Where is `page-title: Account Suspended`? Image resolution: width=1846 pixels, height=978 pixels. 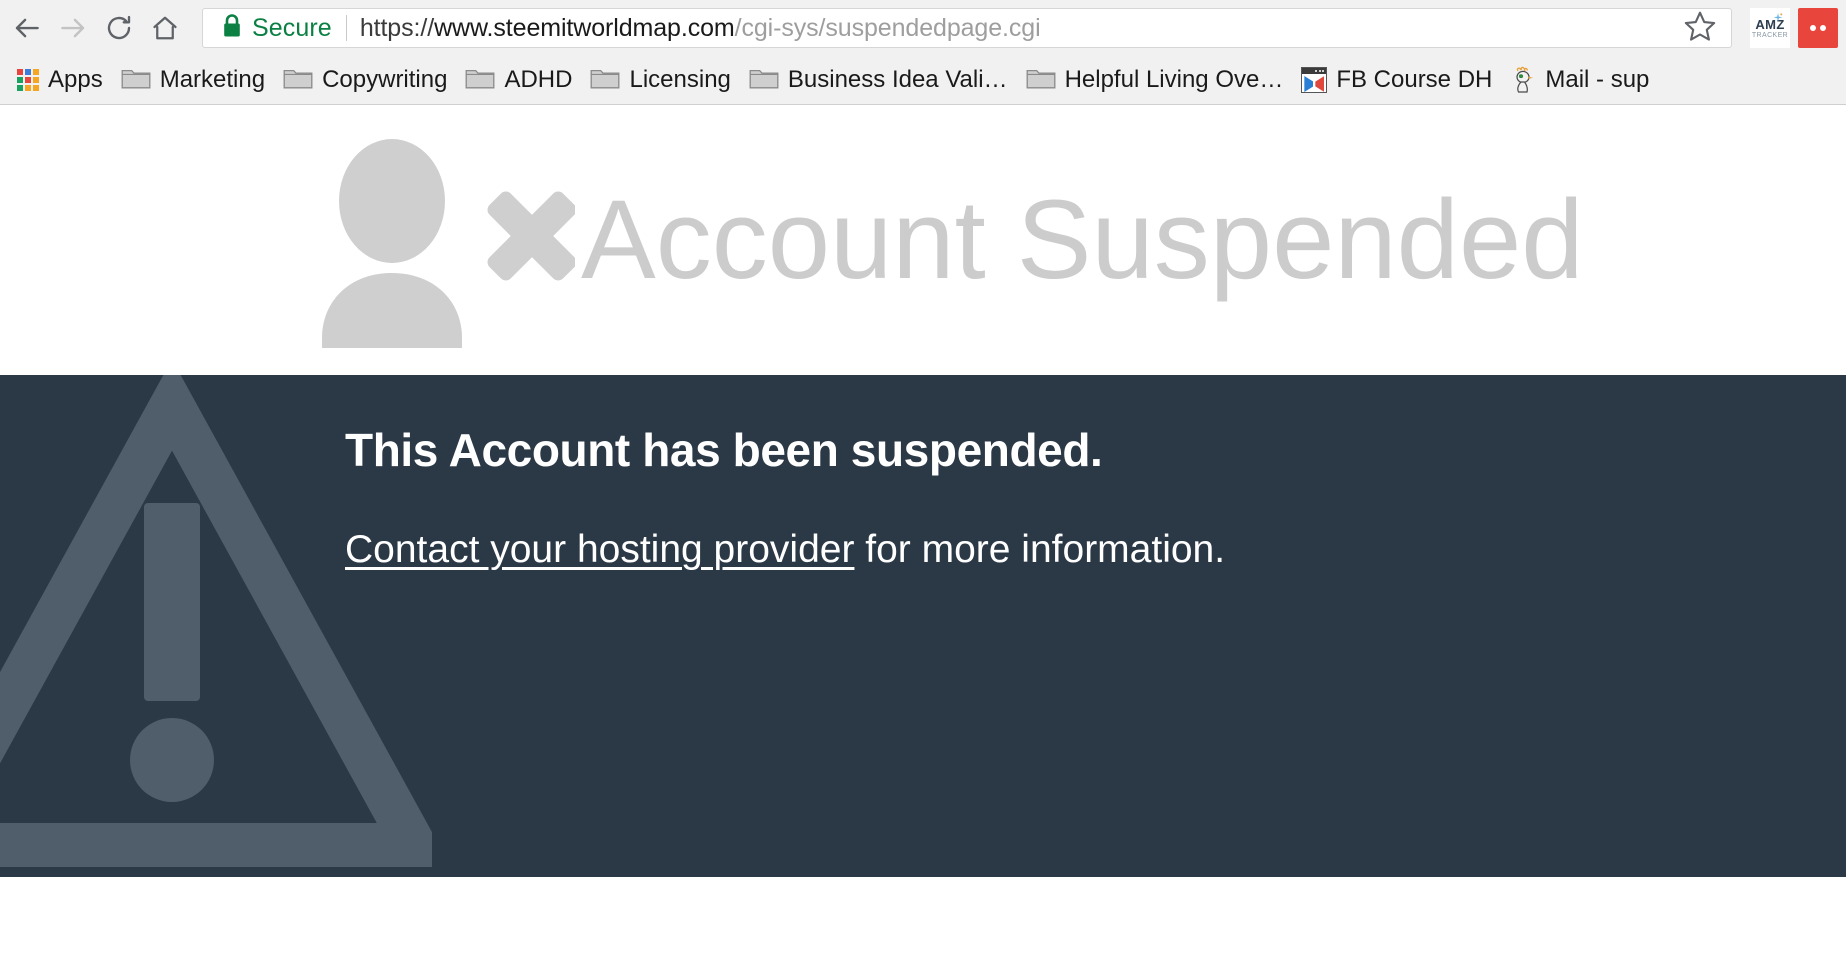
page-title: Account Suspended is located at coordinates (1082, 239).